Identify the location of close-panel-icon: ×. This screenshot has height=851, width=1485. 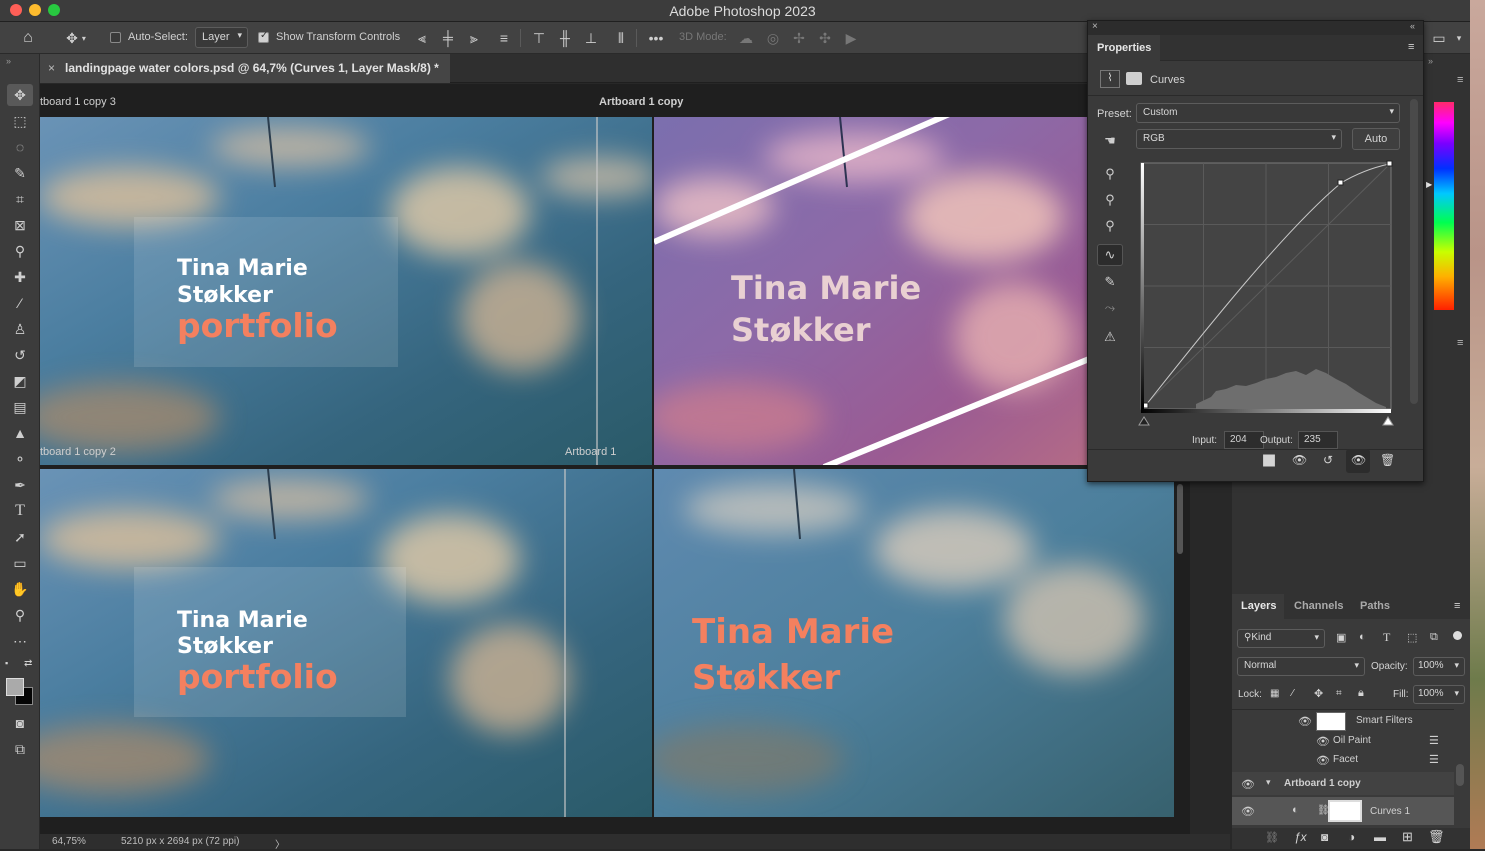
(1095, 26).